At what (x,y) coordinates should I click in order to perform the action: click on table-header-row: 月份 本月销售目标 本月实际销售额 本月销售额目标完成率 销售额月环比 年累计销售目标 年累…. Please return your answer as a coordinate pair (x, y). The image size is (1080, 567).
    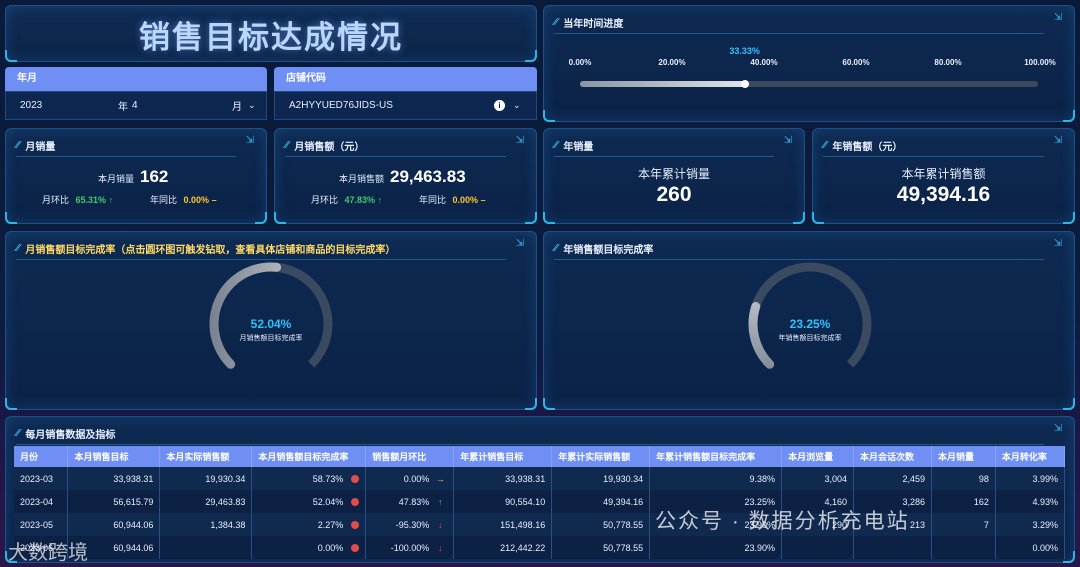
    Looking at the image, I should click on (540, 456).